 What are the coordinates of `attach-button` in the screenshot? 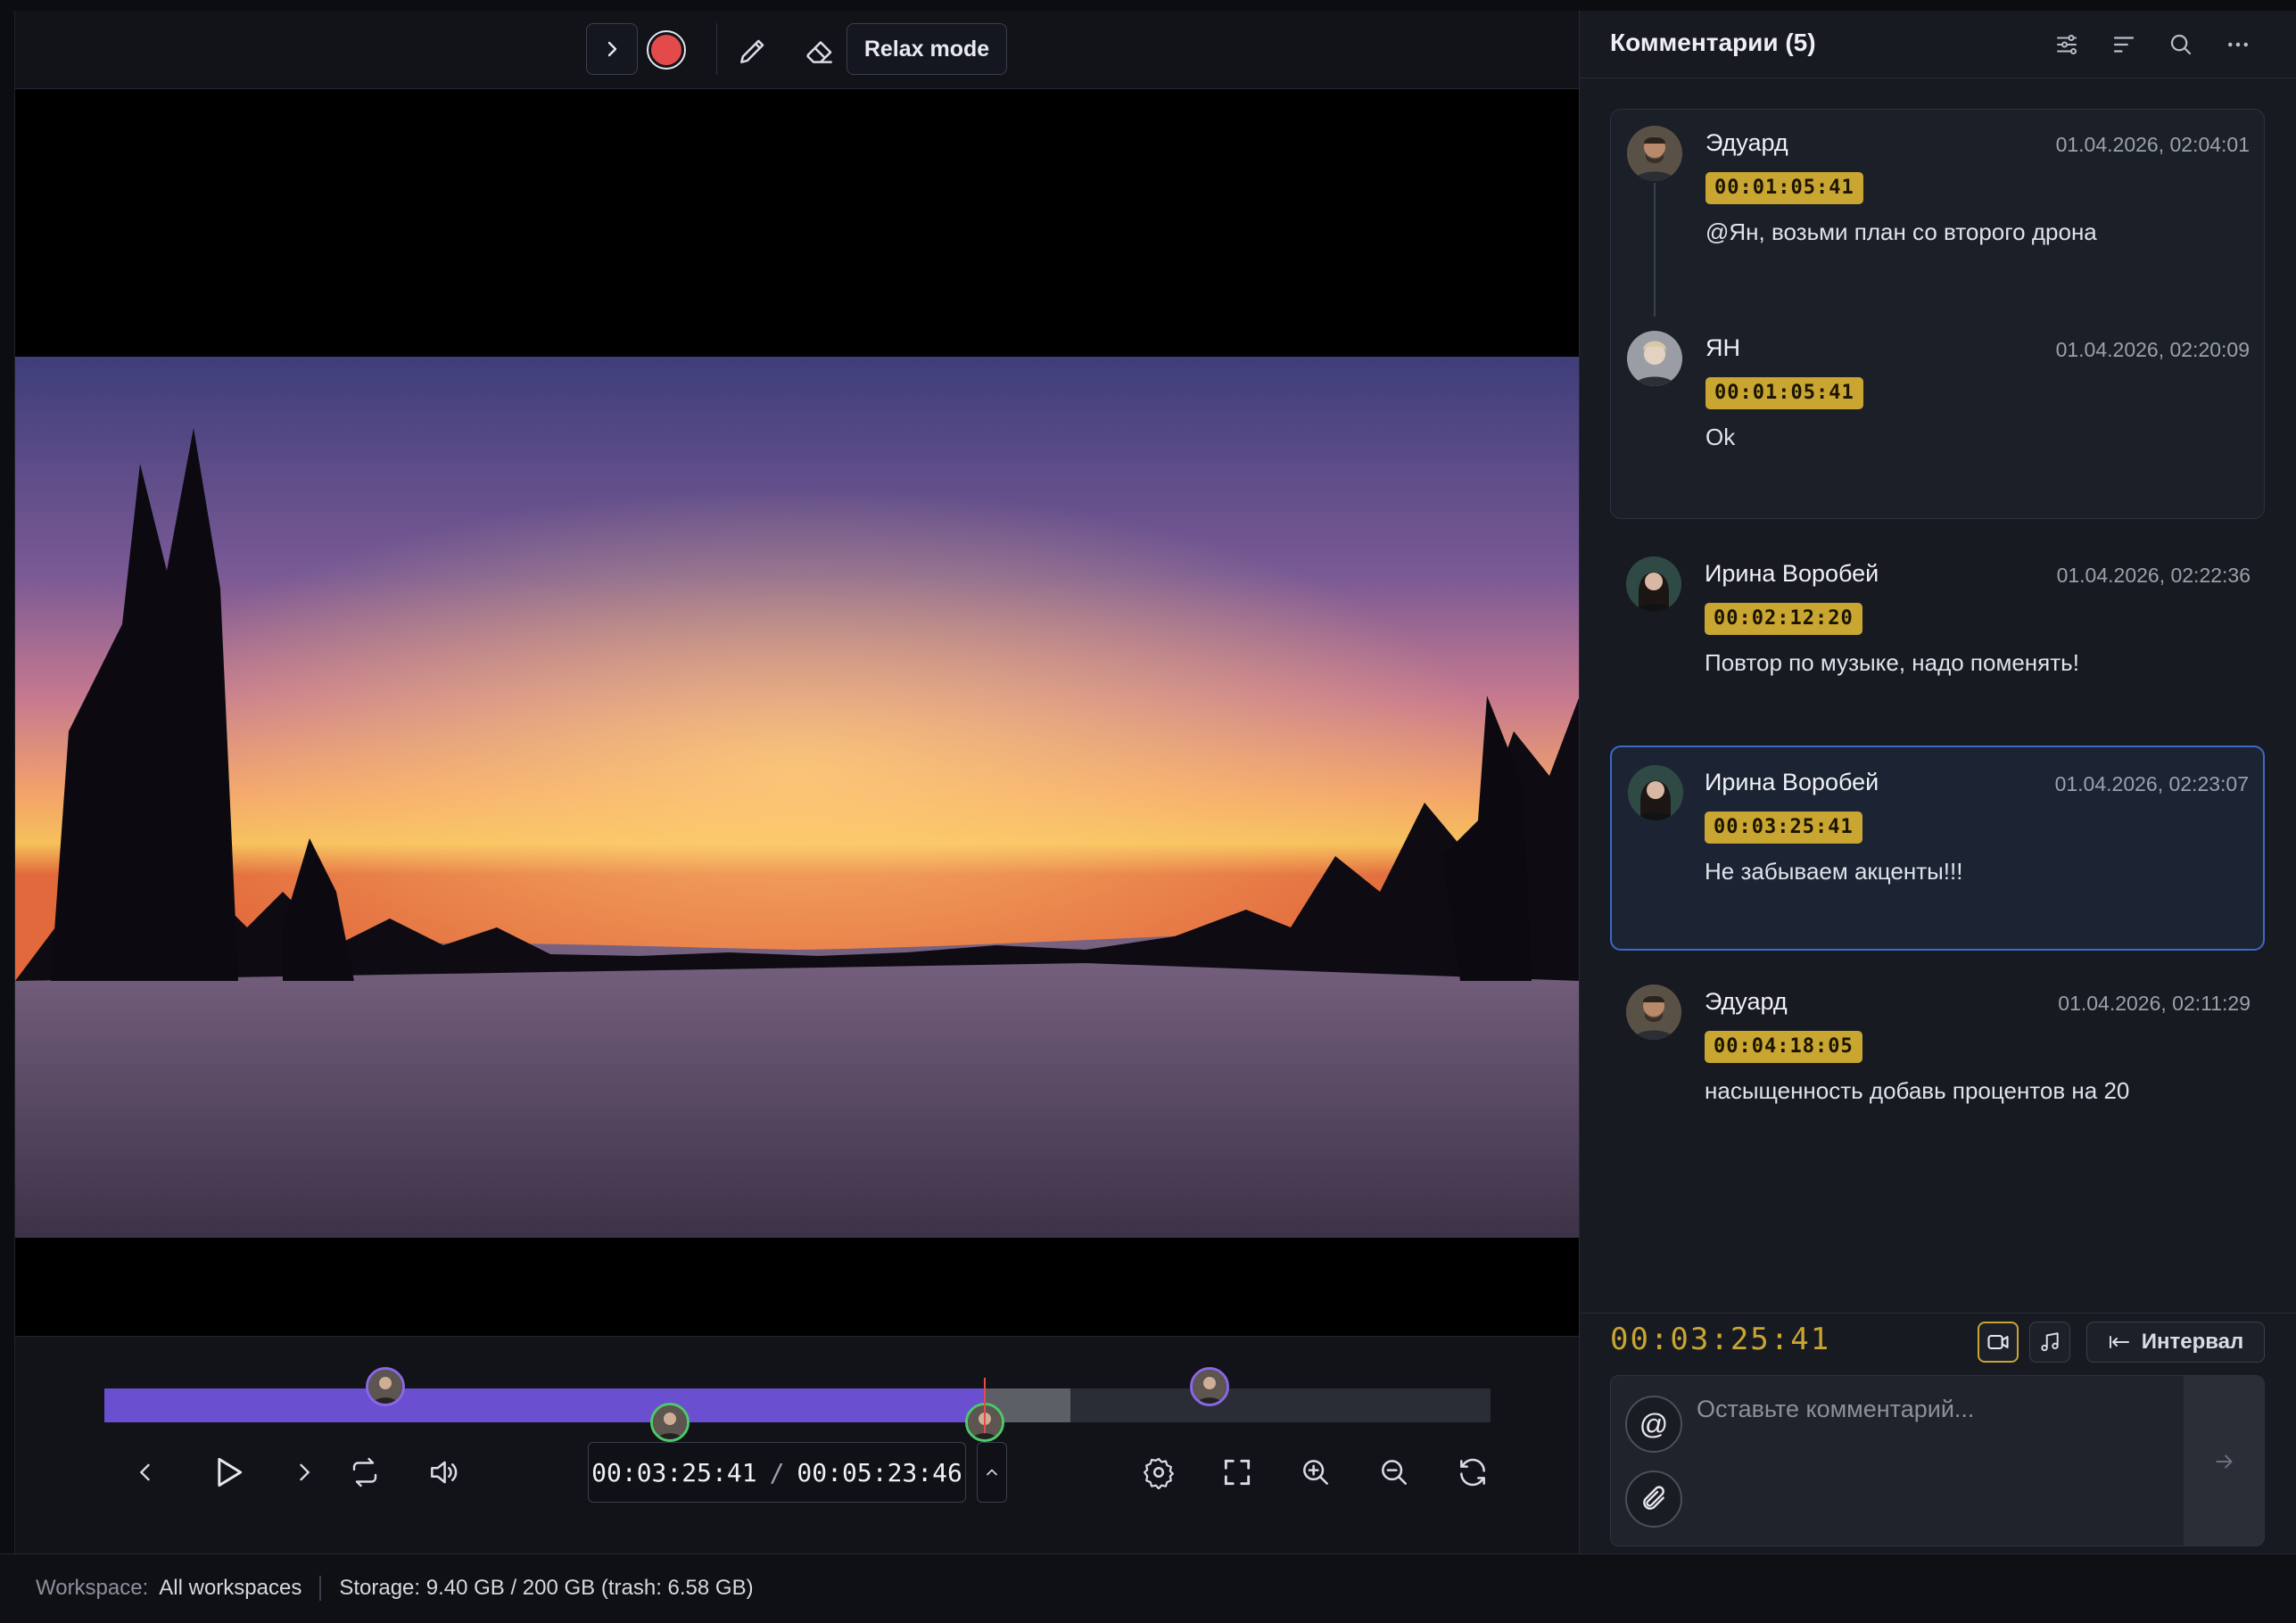 It's located at (1653, 1499).